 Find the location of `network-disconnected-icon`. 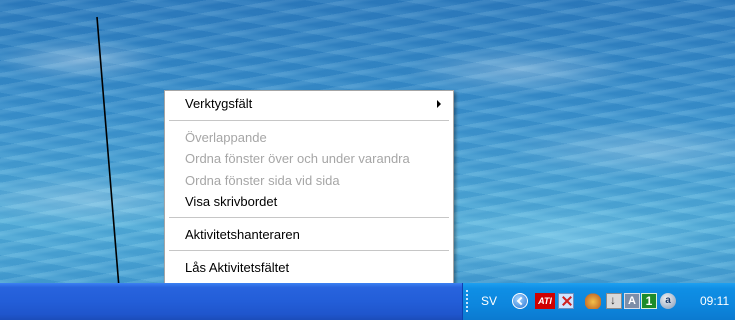

network-disconnected-icon is located at coordinates (566, 301).